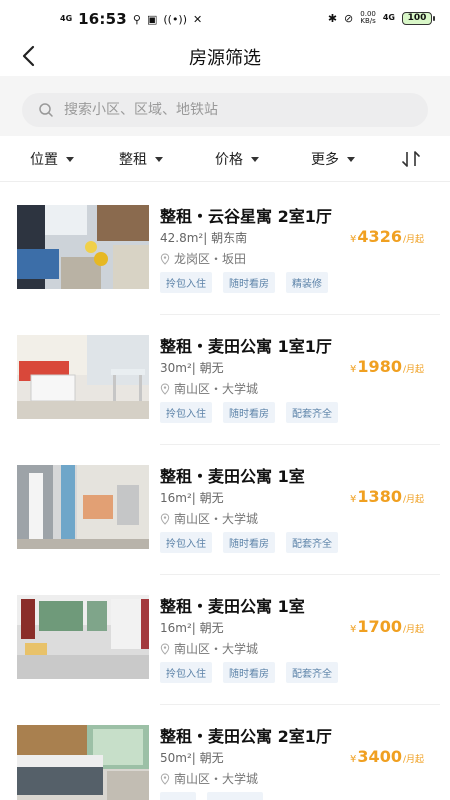 This screenshot has height=800, width=450. What do you see at coordinates (136, 19) in the screenshot?
I see `usb-icon: ⚲` at bounding box center [136, 19].